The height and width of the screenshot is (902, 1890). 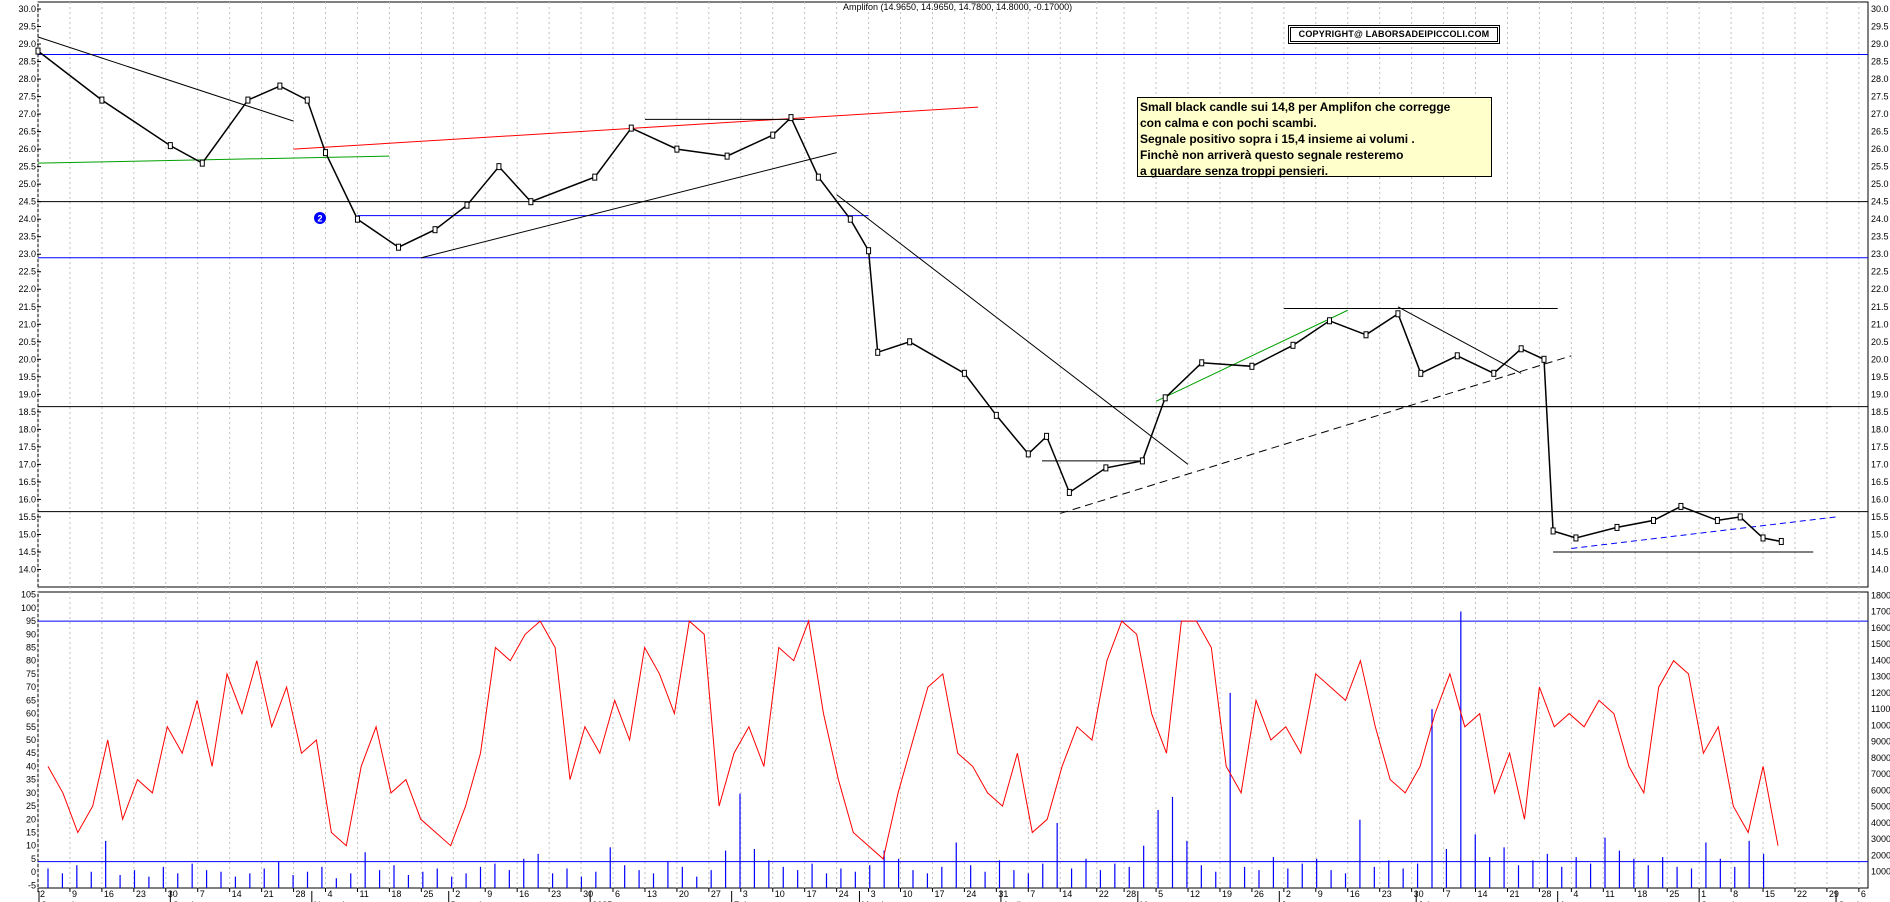 What do you see at coordinates (27, 342) in the screenshot?
I see `price-y-label-left: 20.5` at bounding box center [27, 342].